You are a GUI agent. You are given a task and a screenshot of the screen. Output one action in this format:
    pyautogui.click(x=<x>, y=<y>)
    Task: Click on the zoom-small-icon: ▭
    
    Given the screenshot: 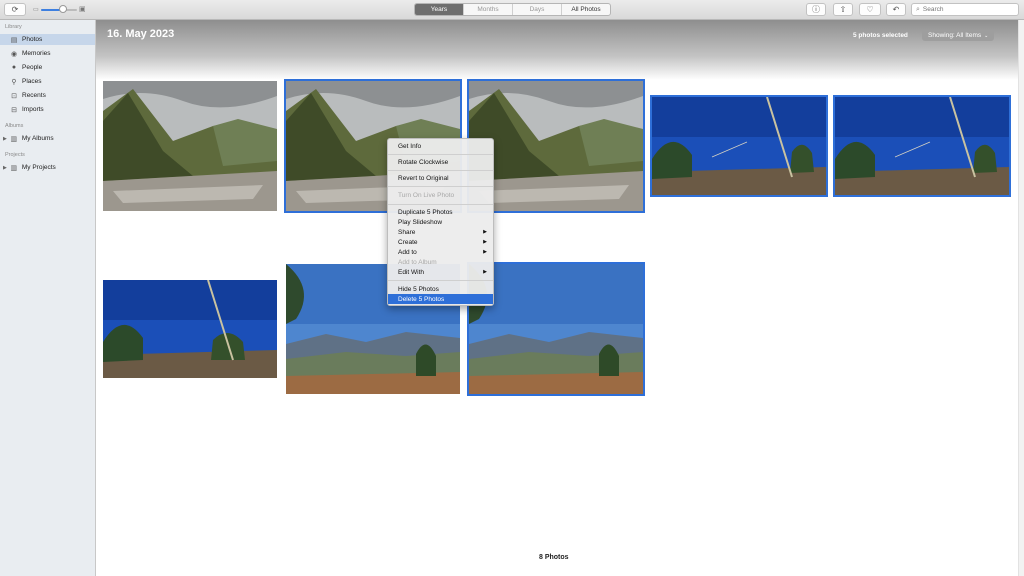 What is the action you would take?
    pyautogui.click(x=36, y=10)
    